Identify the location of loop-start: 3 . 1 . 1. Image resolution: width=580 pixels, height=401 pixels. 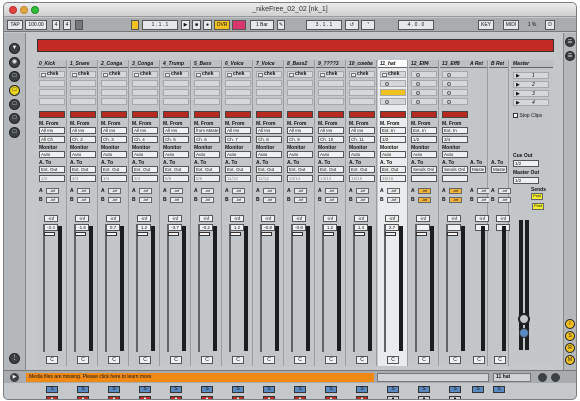
(324, 25).